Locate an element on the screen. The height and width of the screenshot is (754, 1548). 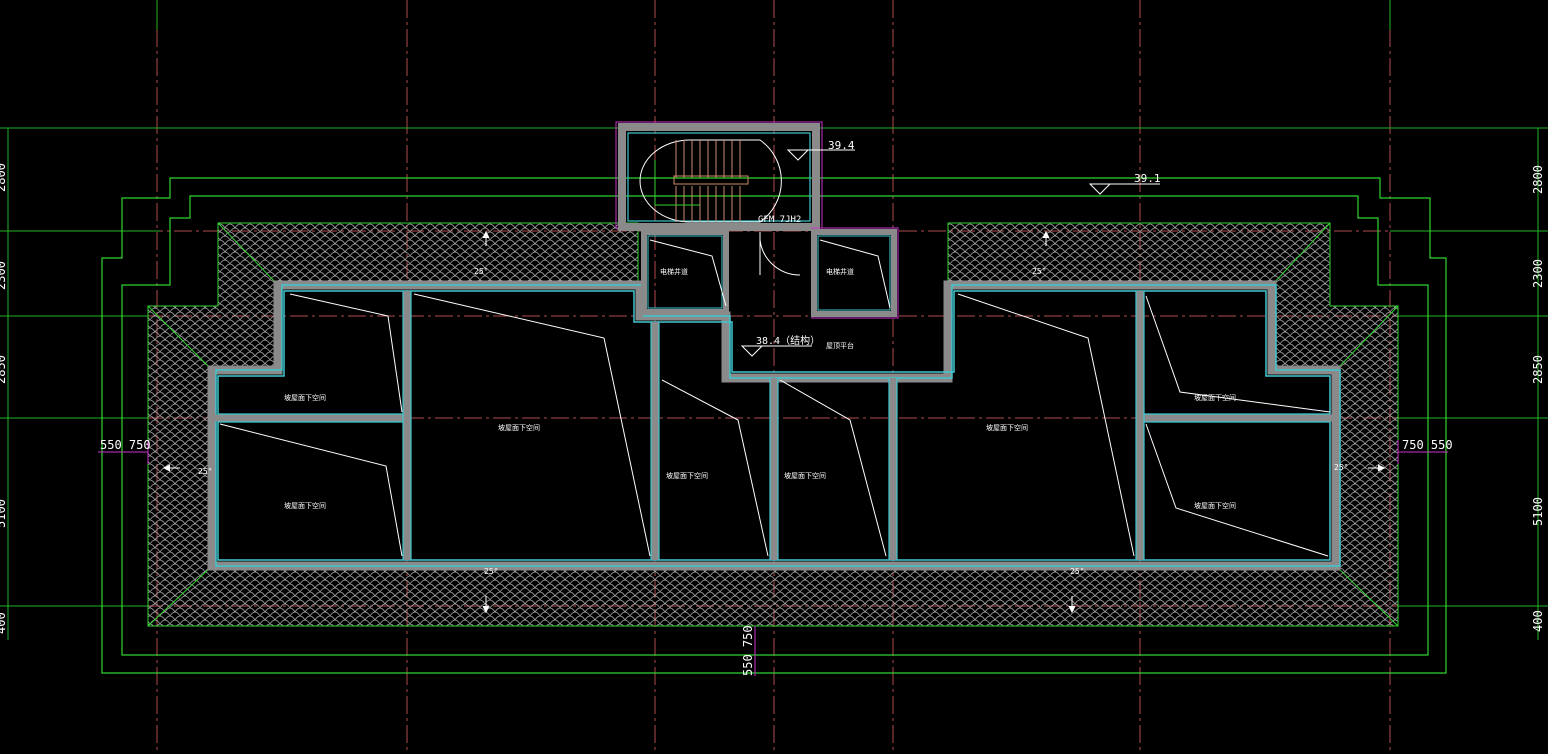
dim-bottom-offset: 550 750 is located at coordinates (748, 650).